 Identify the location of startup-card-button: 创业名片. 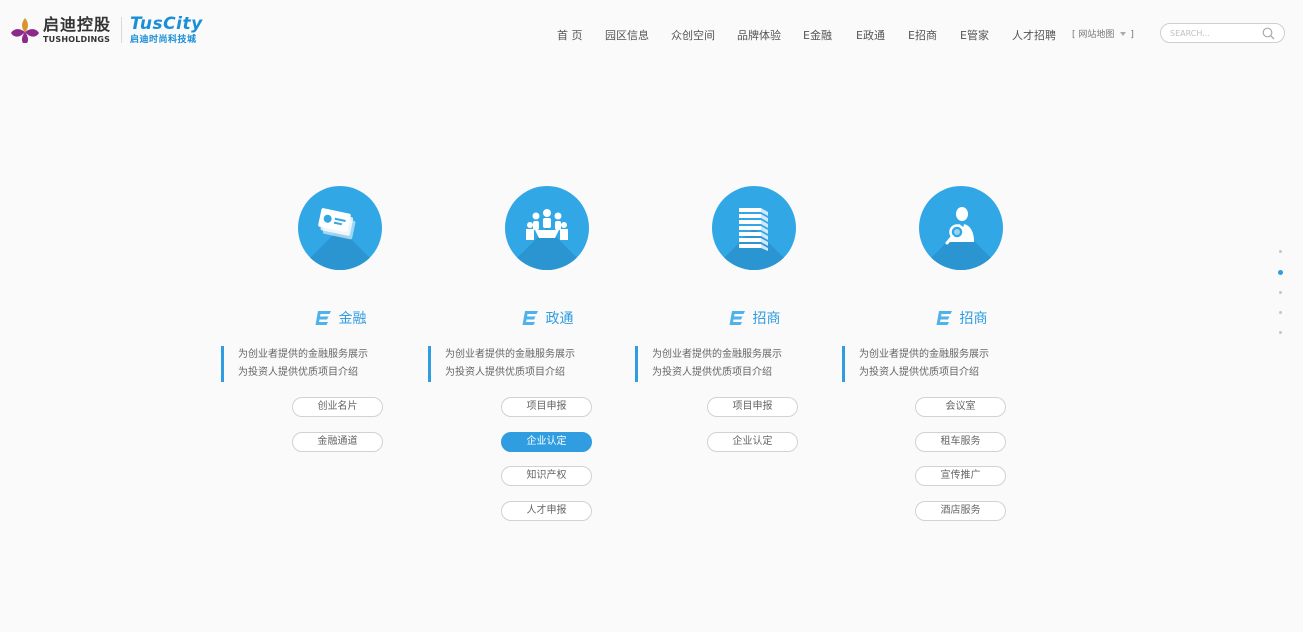
(337, 407).